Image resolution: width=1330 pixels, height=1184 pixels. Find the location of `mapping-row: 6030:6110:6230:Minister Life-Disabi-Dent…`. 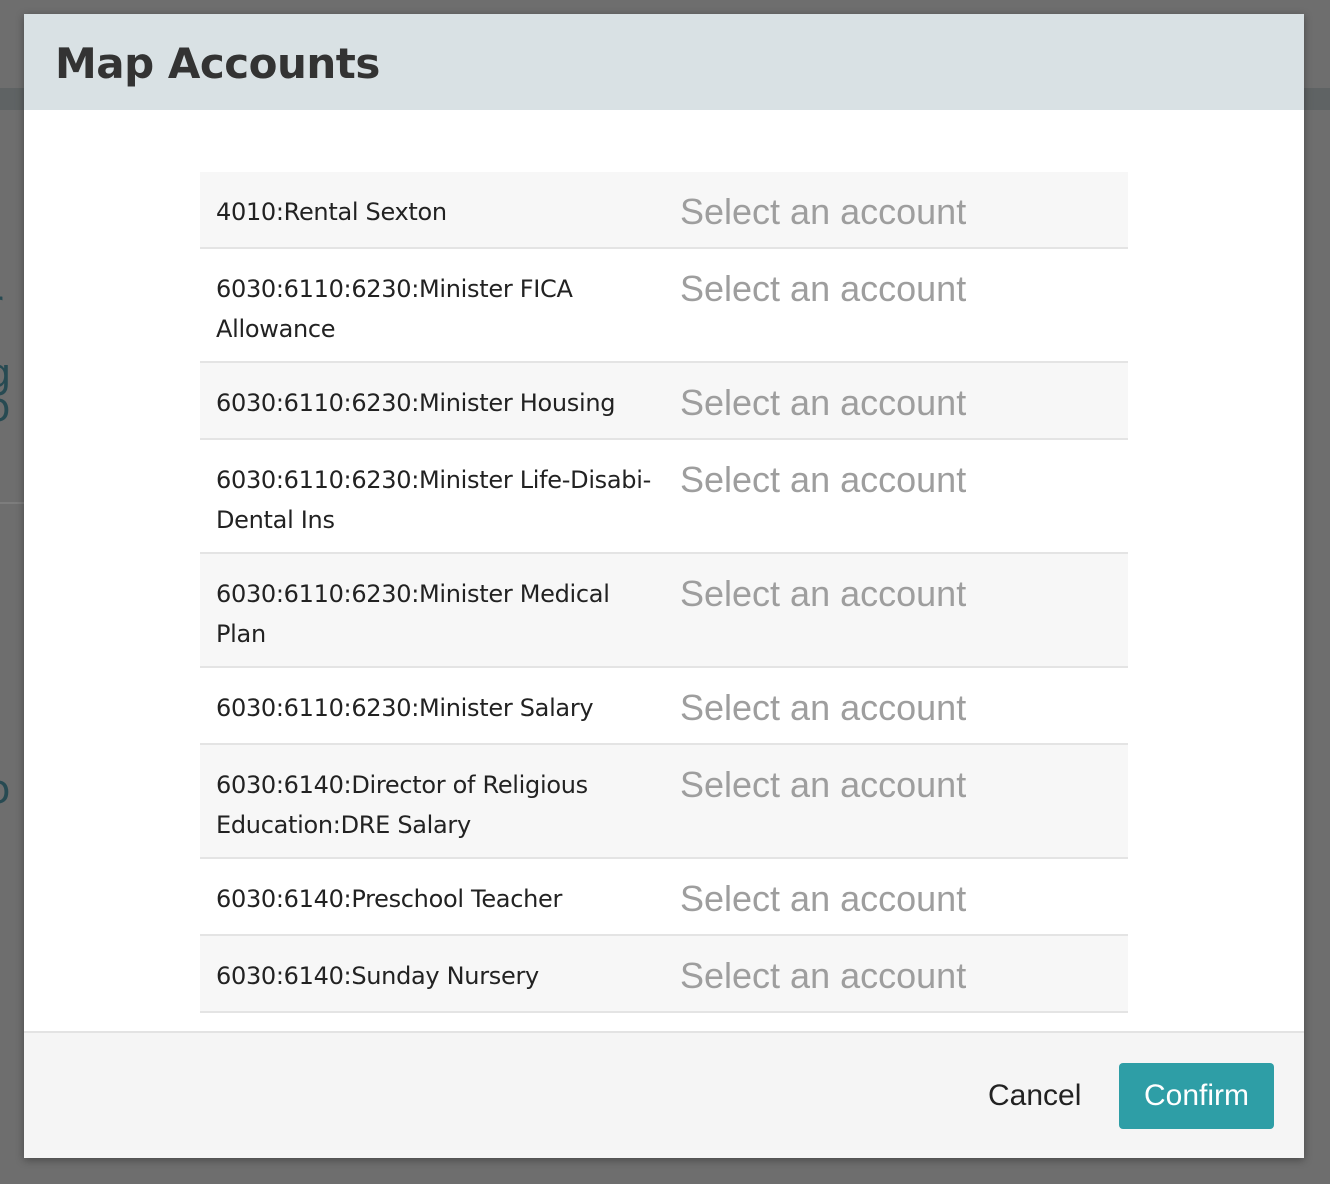

mapping-row: 6030:6110:6230:Minister Life-Disabi-Dent… is located at coordinates (664, 497).